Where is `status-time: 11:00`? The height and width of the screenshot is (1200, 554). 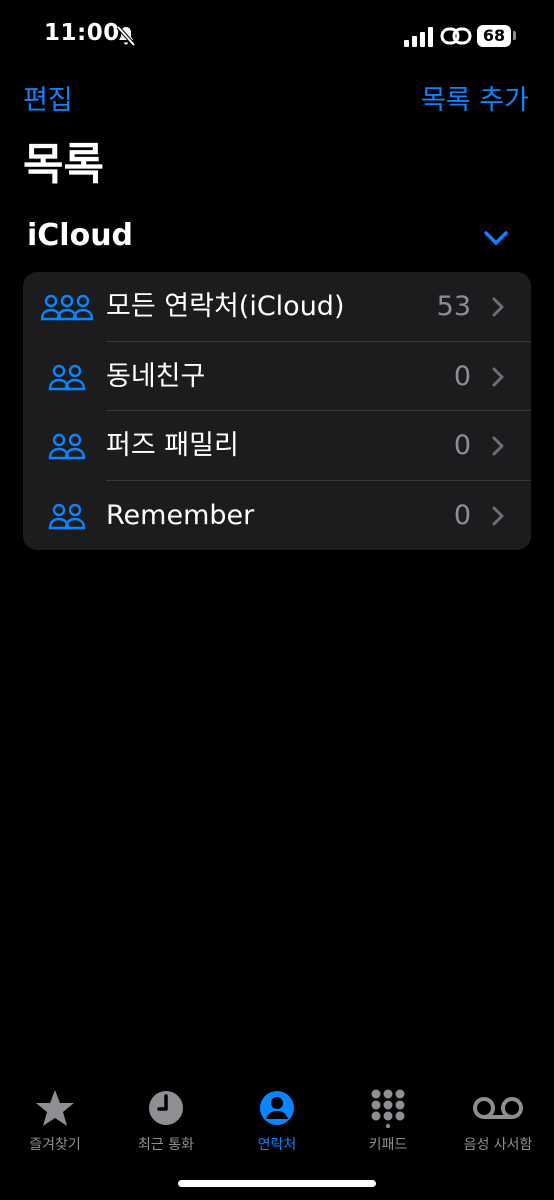 status-time: 11:00 is located at coordinates (82, 33).